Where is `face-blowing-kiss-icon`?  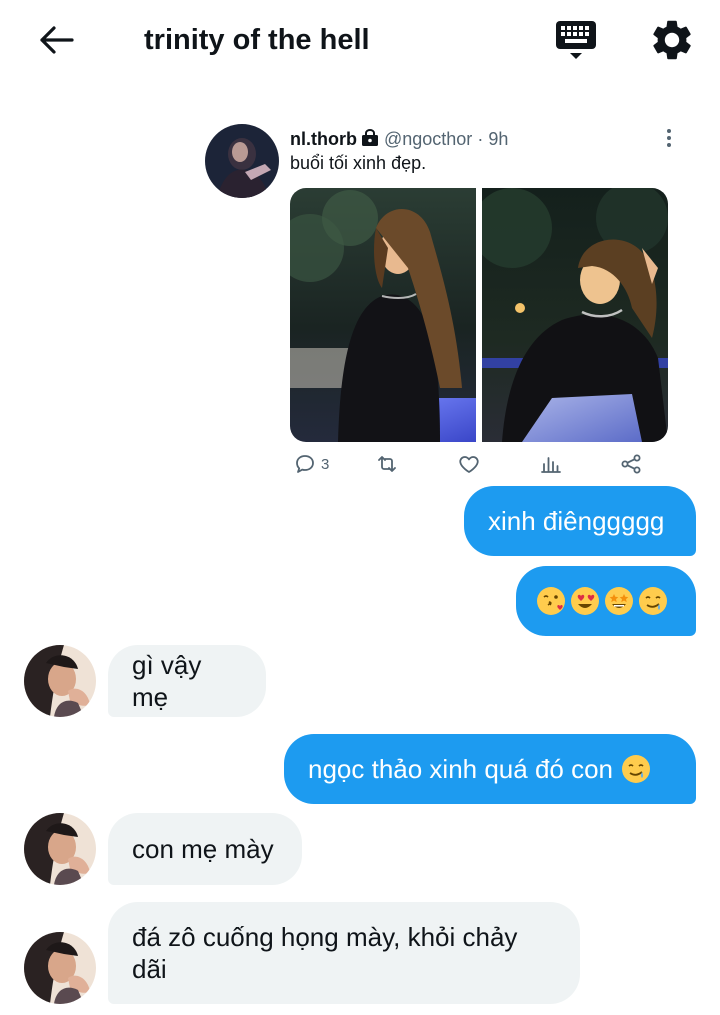
face-blowing-kiss-icon is located at coordinates (551, 601).